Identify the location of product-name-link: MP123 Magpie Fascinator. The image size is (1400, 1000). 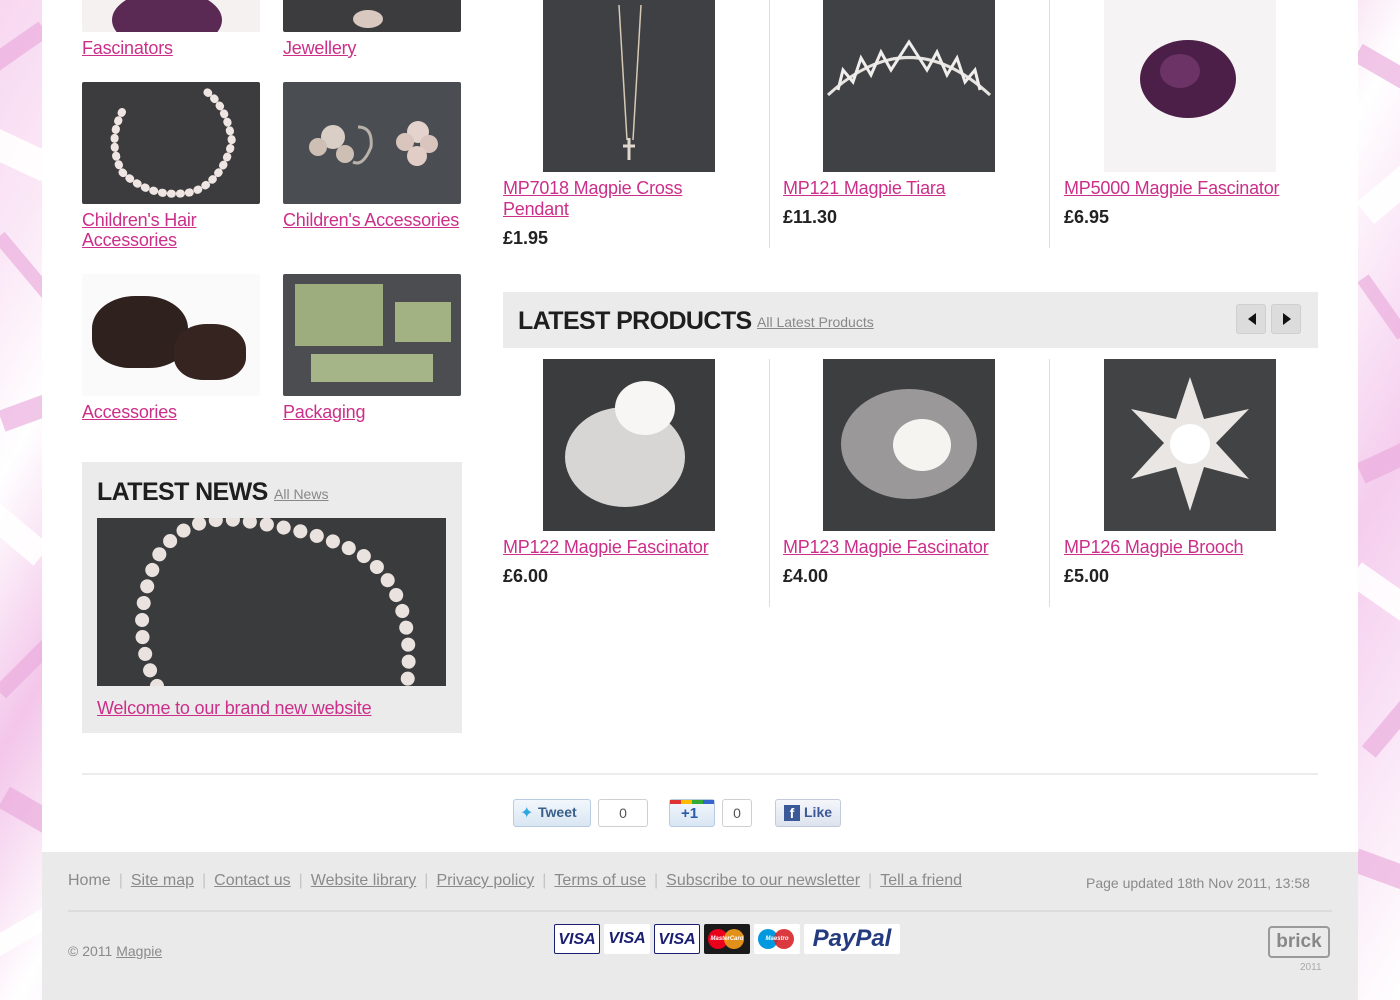
(903, 547).